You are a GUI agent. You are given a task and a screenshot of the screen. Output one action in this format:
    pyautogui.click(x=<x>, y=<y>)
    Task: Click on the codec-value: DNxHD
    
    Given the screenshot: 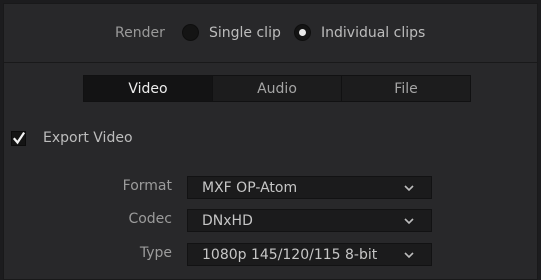 What is the action you would take?
    pyautogui.click(x=227, y=220)
    